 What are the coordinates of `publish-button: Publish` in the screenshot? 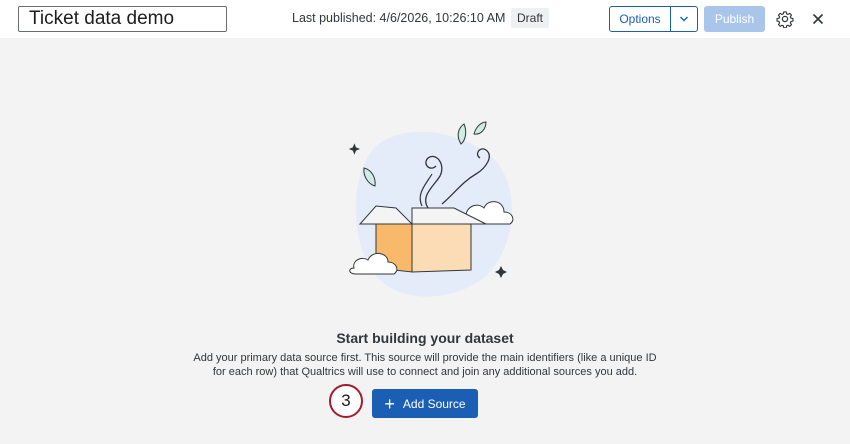 It's located at (734, 19).